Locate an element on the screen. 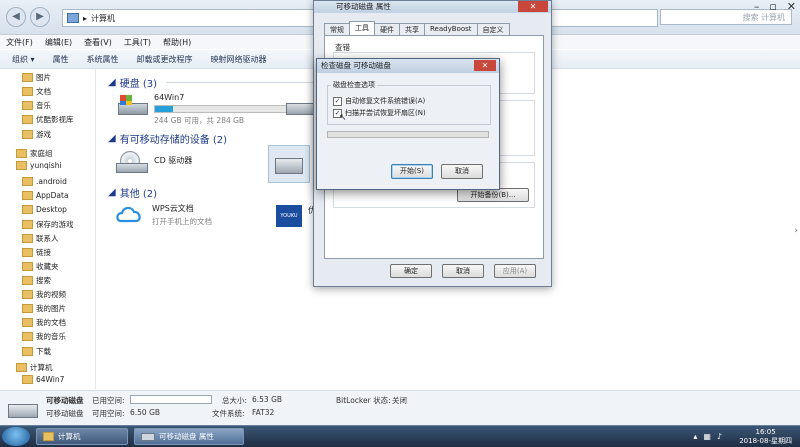  menu-file: 文件(F) is located at coordinates (19, 42).